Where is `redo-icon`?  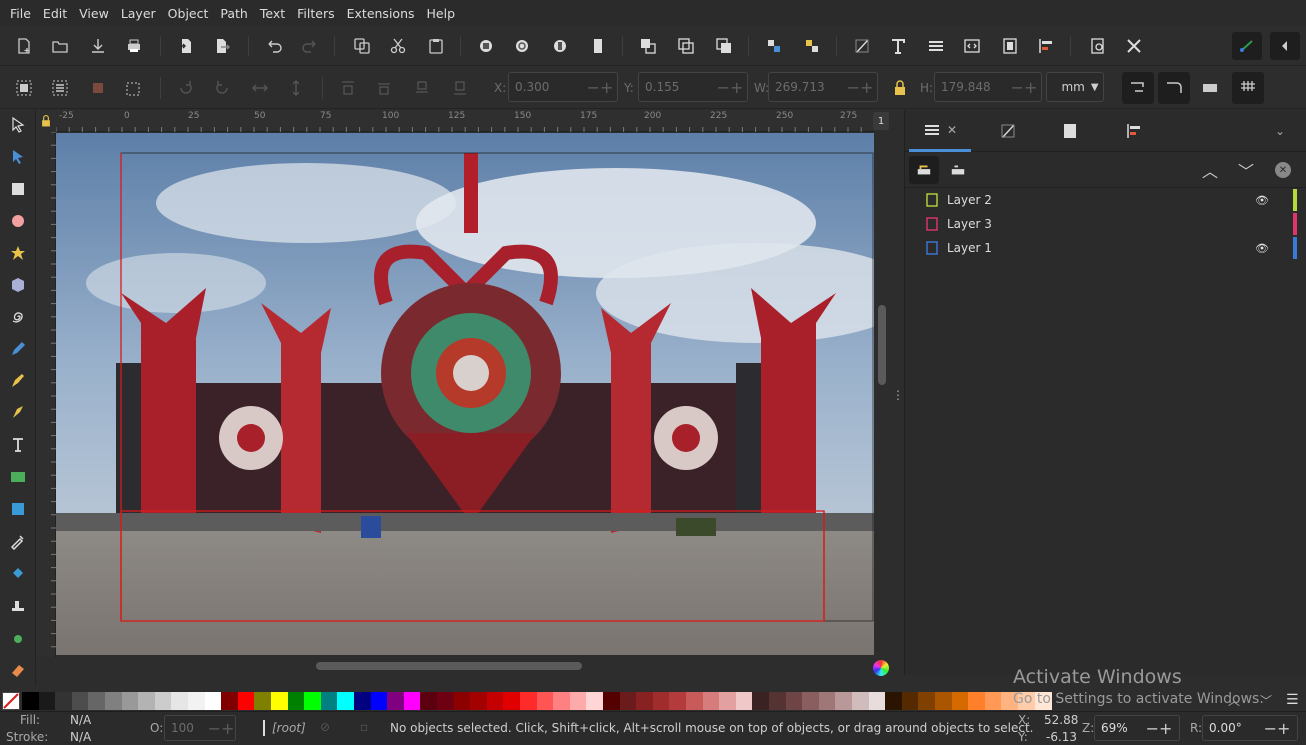 redo-icon is located at coordinates (310, 46).